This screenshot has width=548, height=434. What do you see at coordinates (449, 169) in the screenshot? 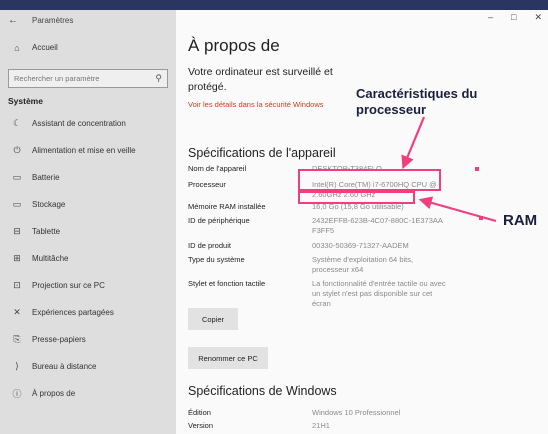
I see `annotation-arrows` at bounding box center [449, 169].